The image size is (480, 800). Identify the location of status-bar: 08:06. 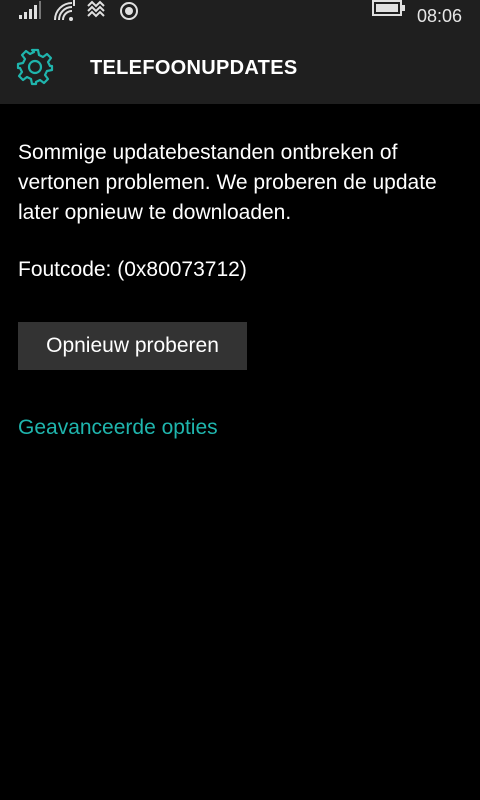
(240, 16).